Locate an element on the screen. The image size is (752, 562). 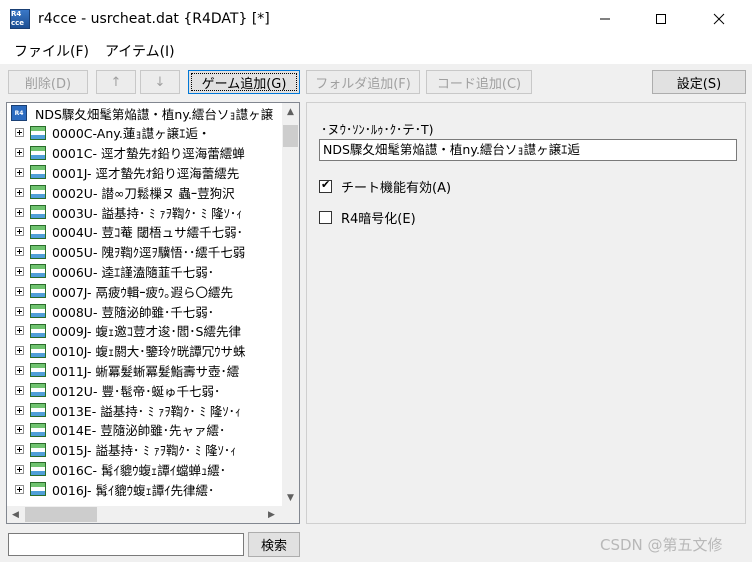
tree-item: 0001J- 逕才蟄先ｵ鉛り逕海蕾繧先 is located at coordinates (147, 173).